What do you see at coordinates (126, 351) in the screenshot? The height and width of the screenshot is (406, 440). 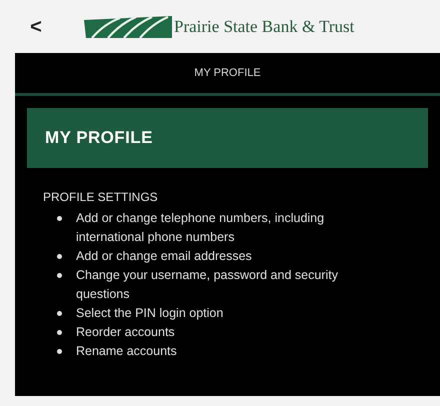 I see `settings-item: Rename accounts` at bounding box center [126, 351].